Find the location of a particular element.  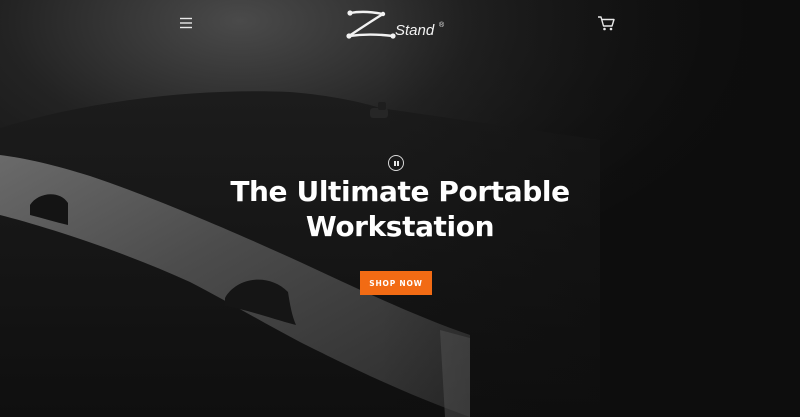

headline-line-2: Workstation is located at coordinates (400, 226).